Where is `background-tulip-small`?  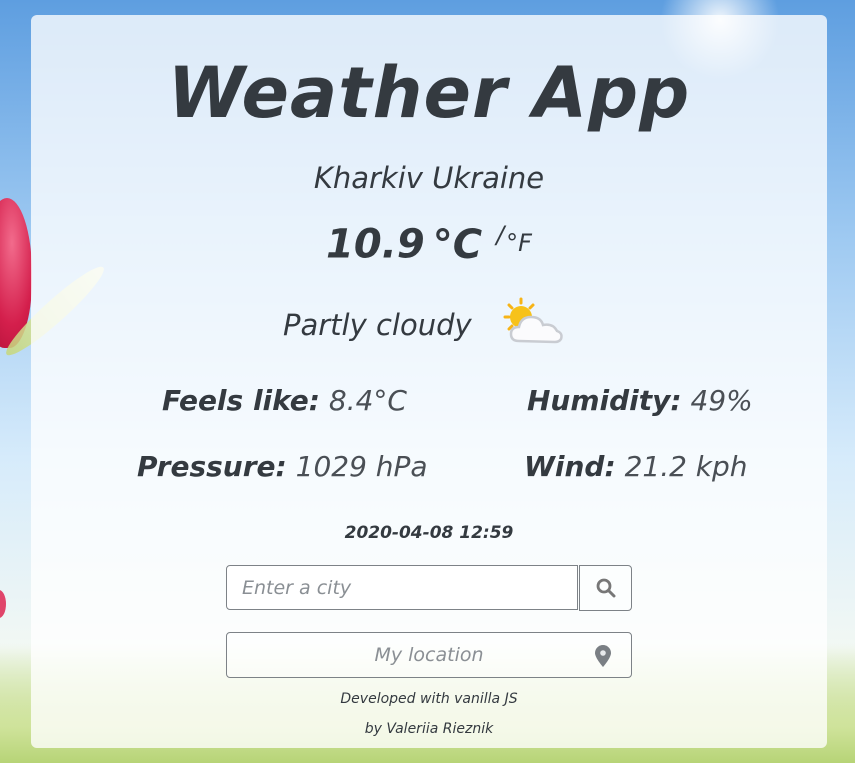
background-tulip-small is located at coordinates (3, 604).